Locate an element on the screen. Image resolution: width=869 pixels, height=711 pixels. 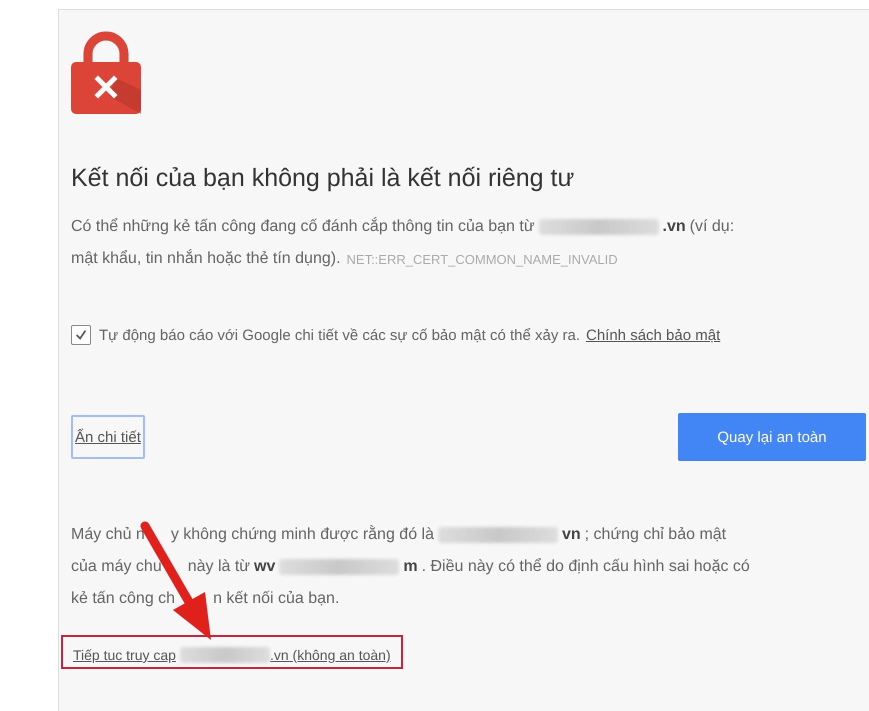
intro-text: (ví dụ: is located at coordinates (712, 227).